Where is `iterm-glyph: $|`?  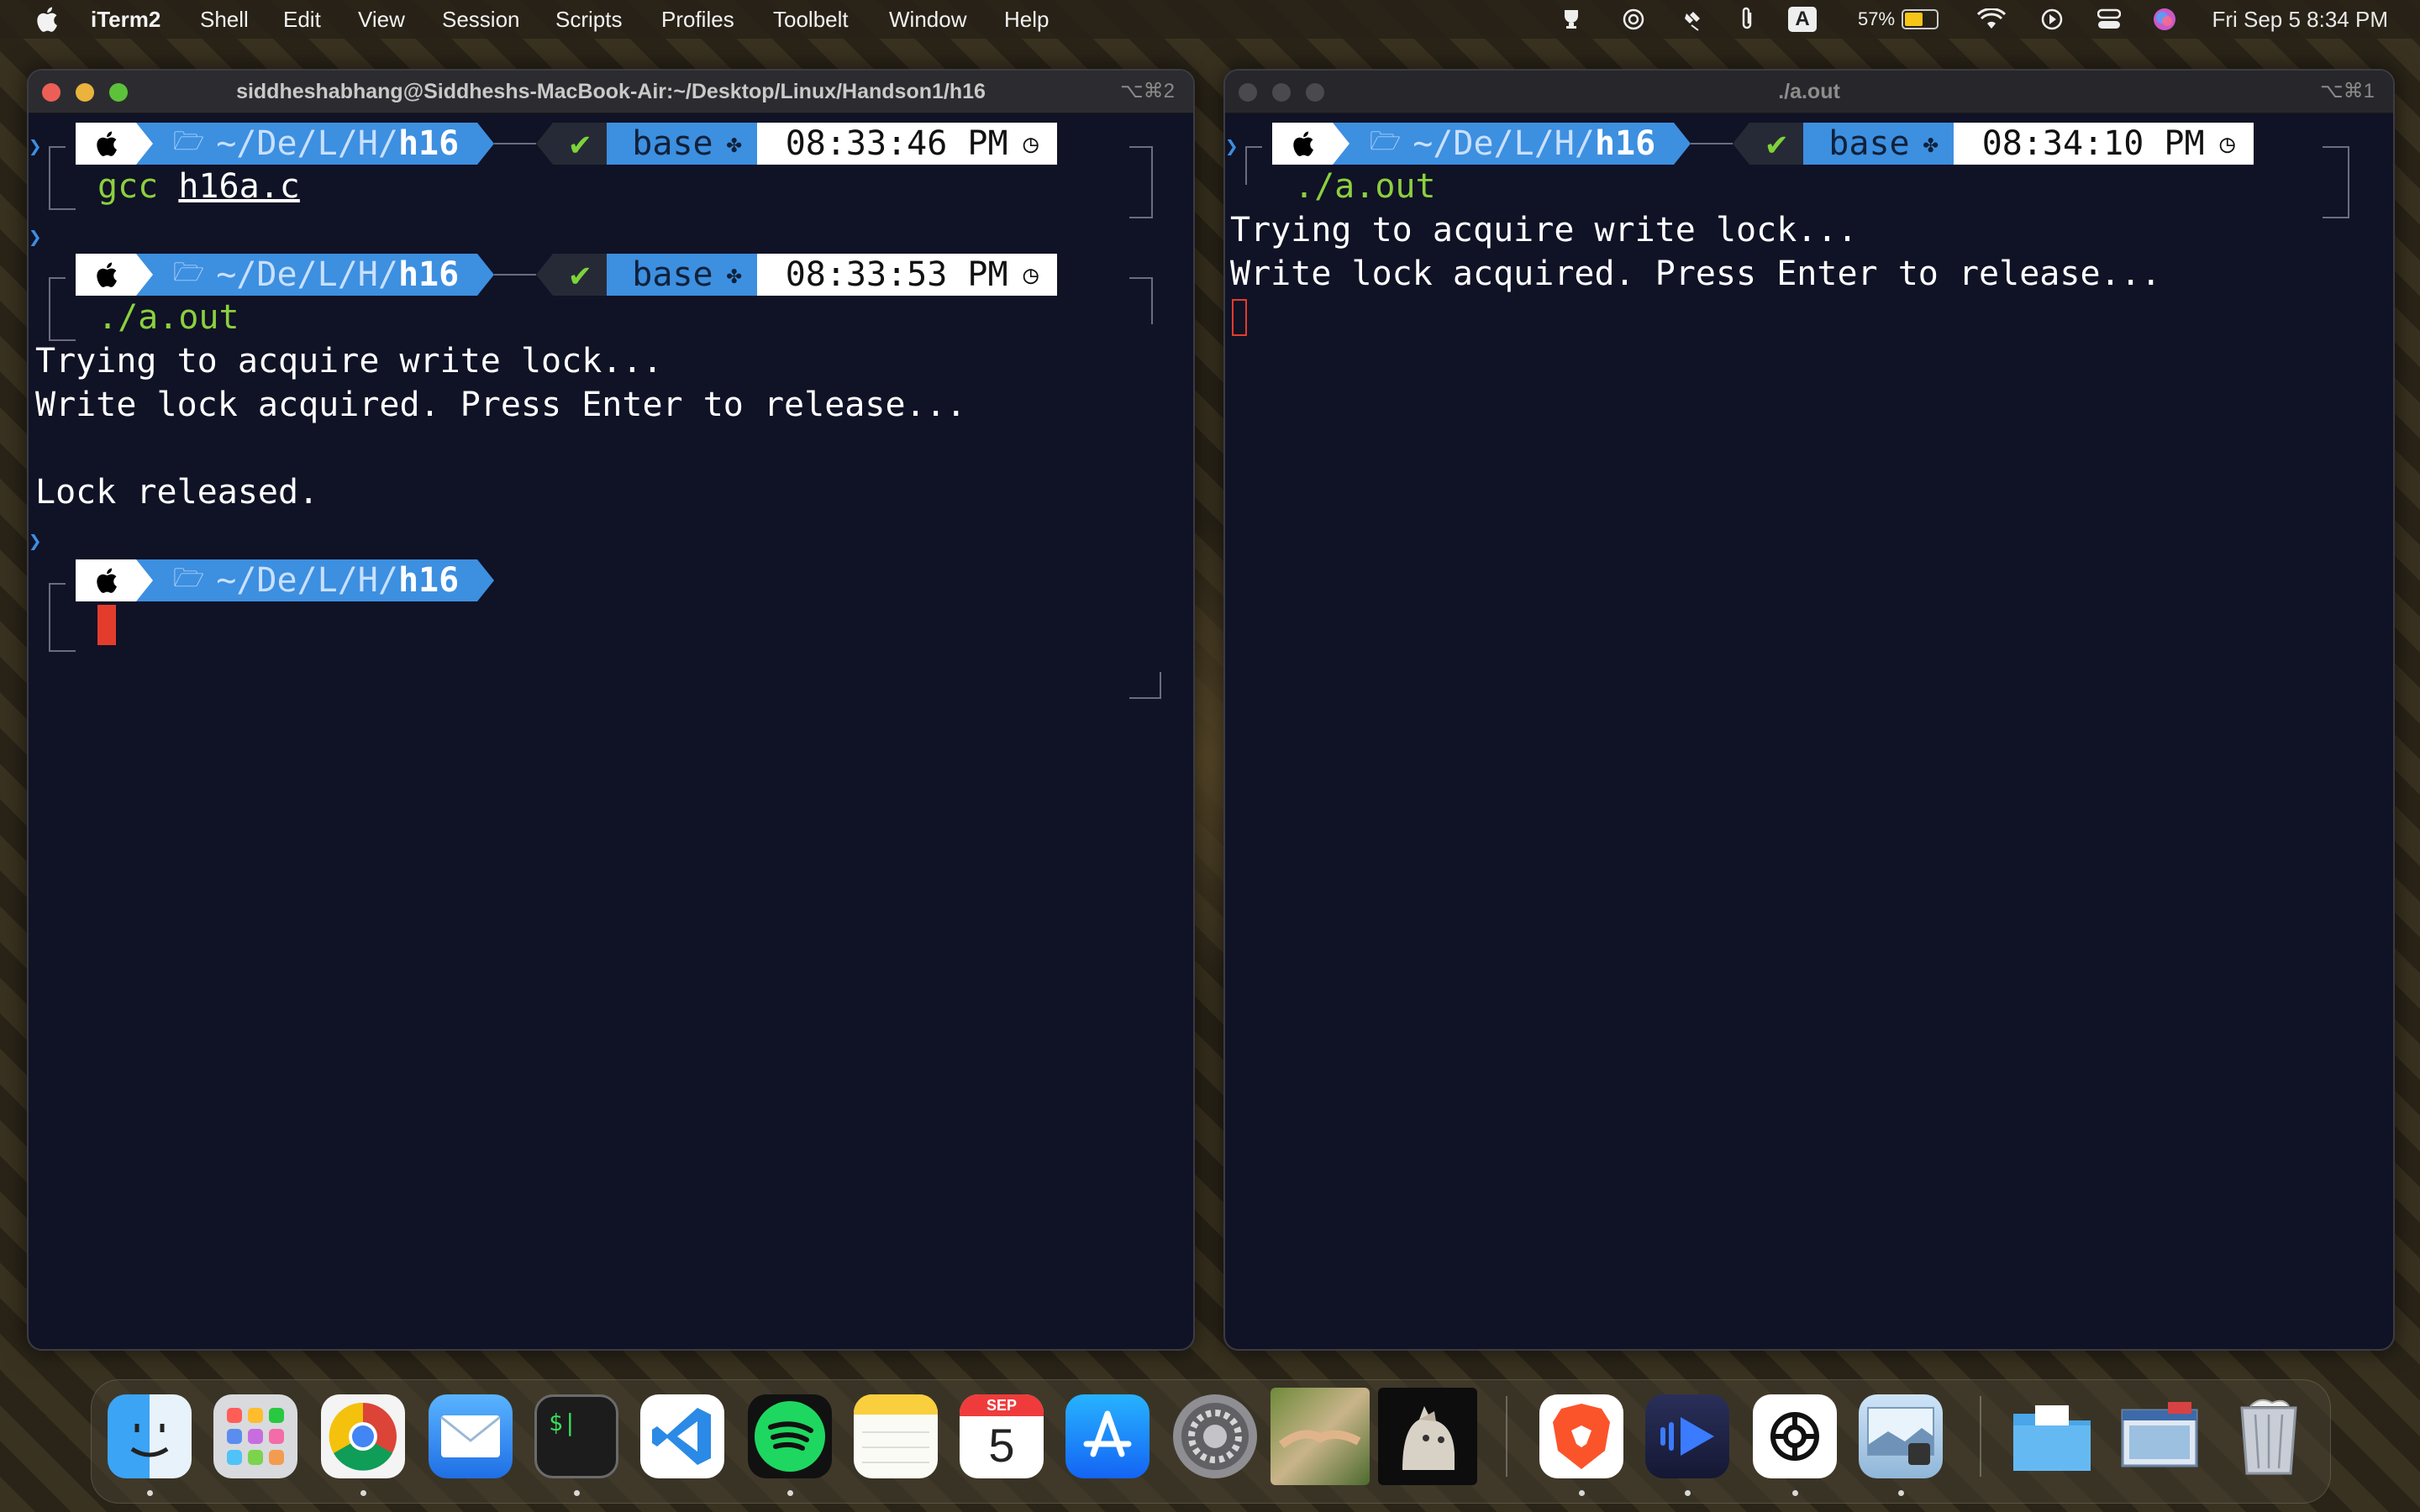 iterm-glyph: $| is located at coordinates (563, 1422).